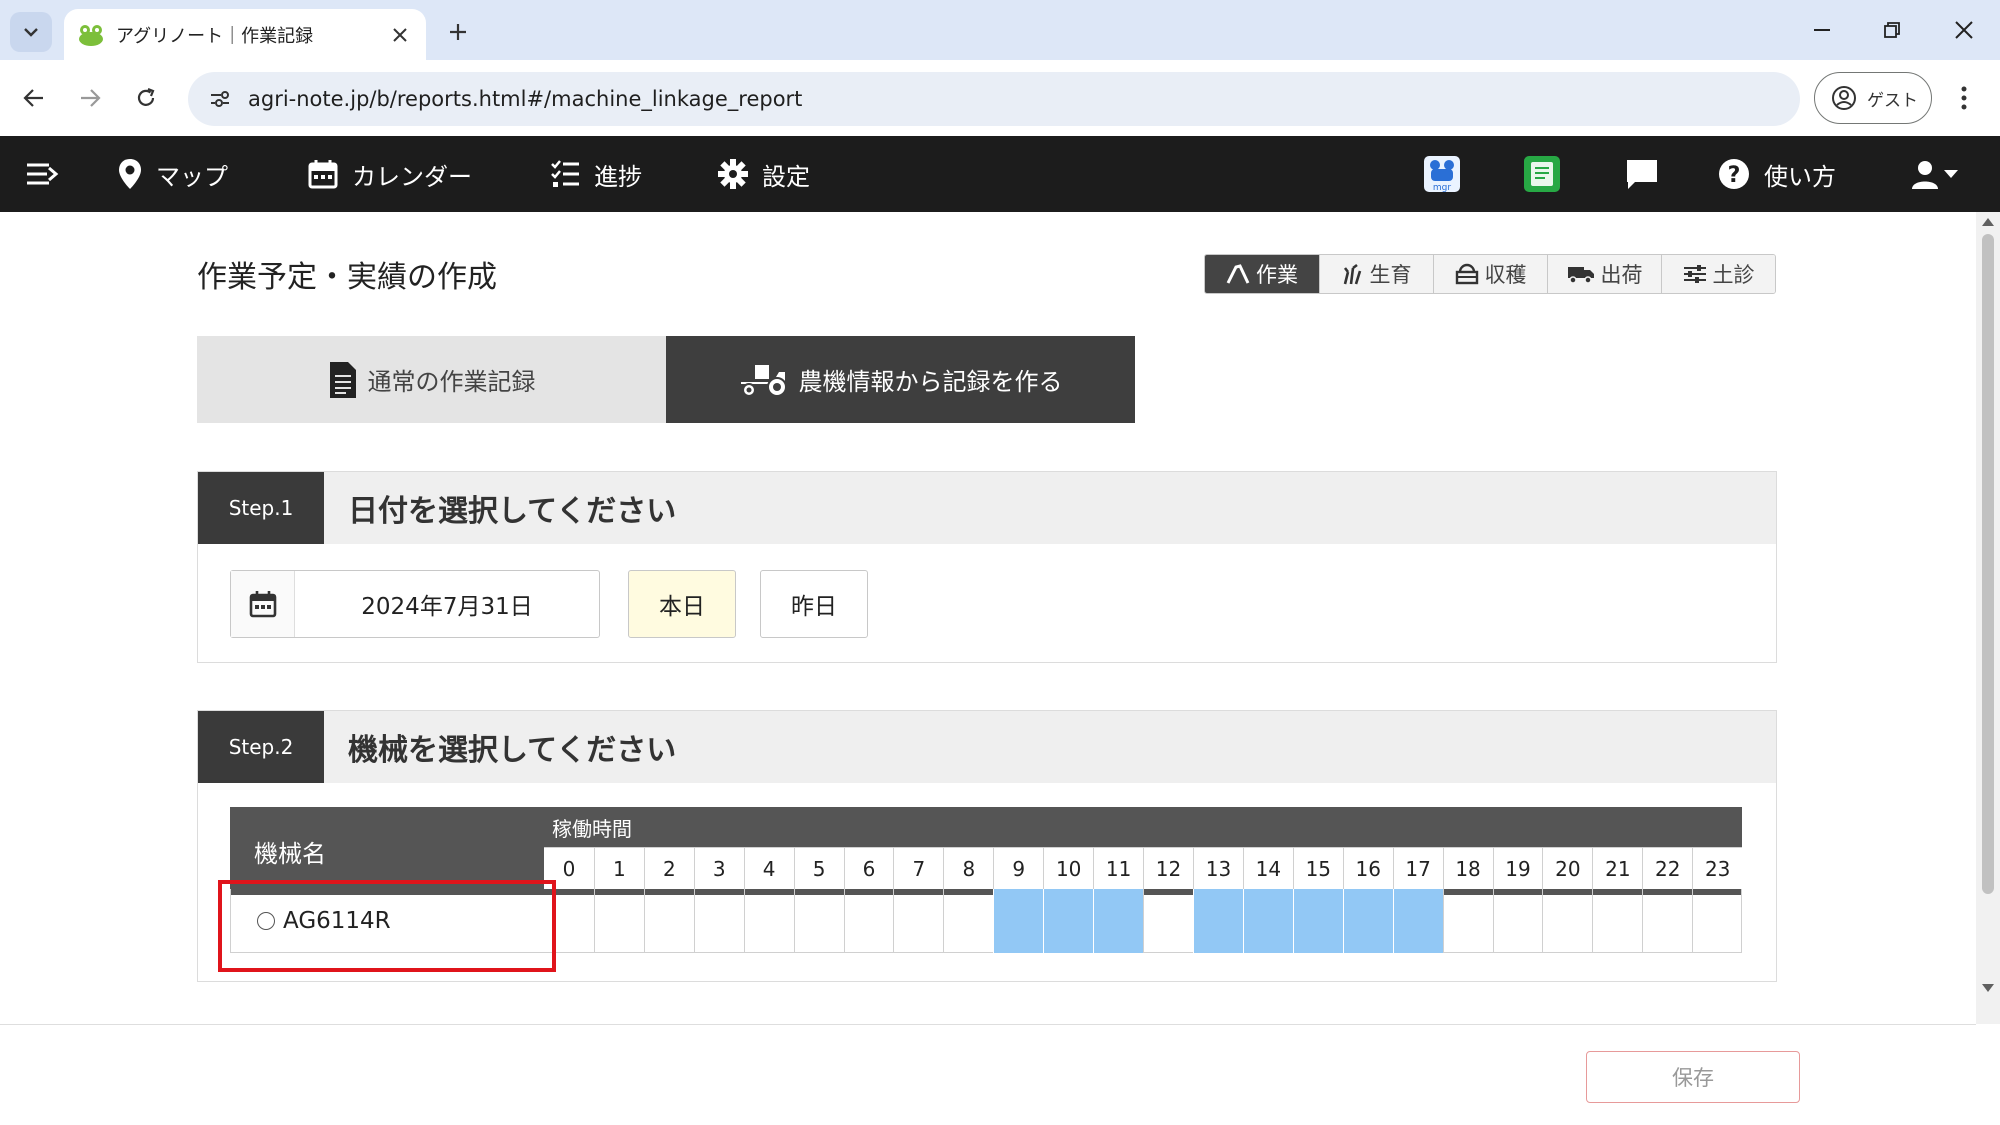  Describe the element at coordinates (220, 99) in the screenshot. I see `site-info-icon` at that location.